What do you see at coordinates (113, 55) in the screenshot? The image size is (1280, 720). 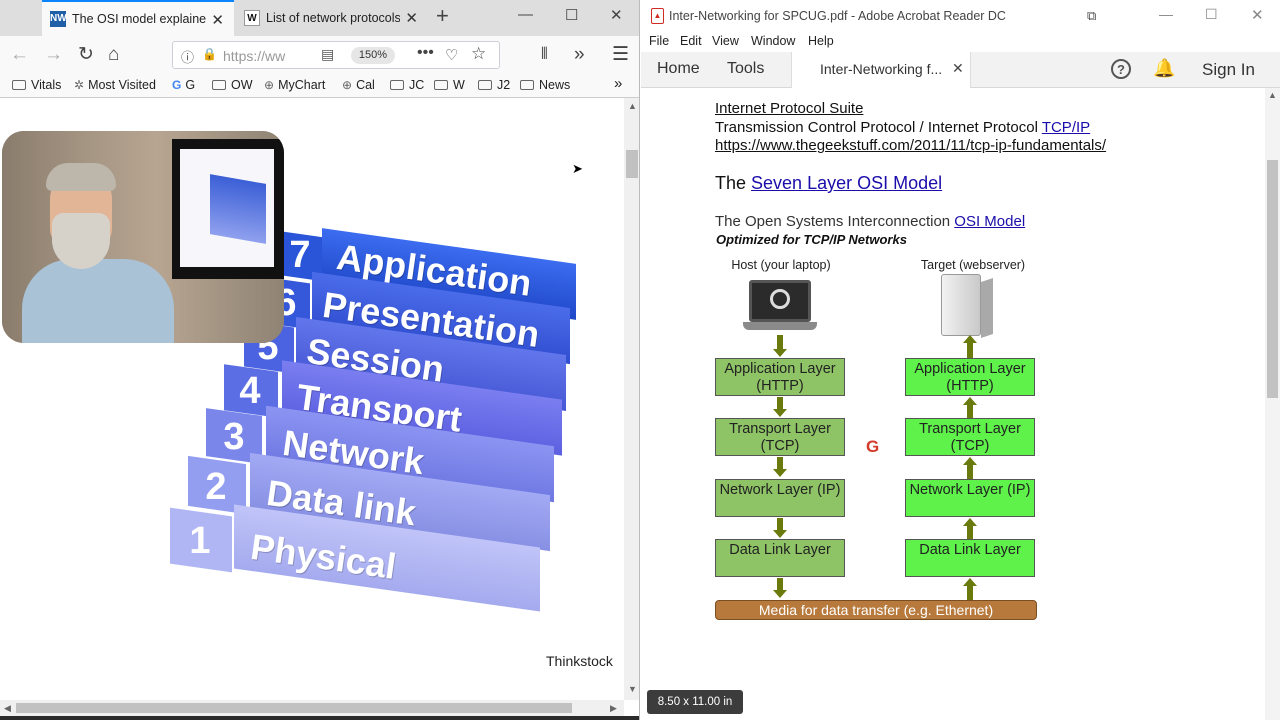 I see `home-icon: ⌂` at bounding box center [113, 55].